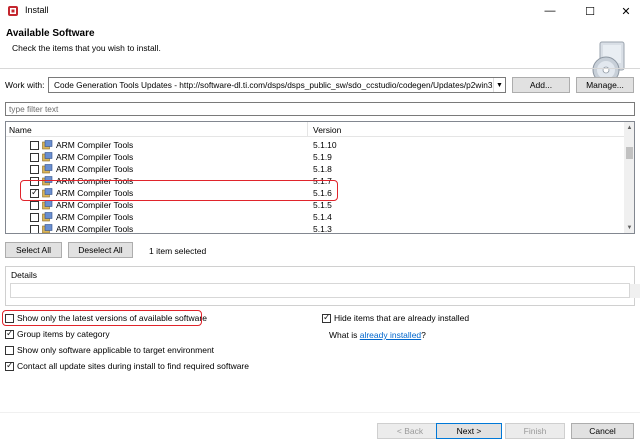  Describe the element at coordinates (100, 250) in the screenshot. I see `deselect-all-button: Deselect All` at that location.